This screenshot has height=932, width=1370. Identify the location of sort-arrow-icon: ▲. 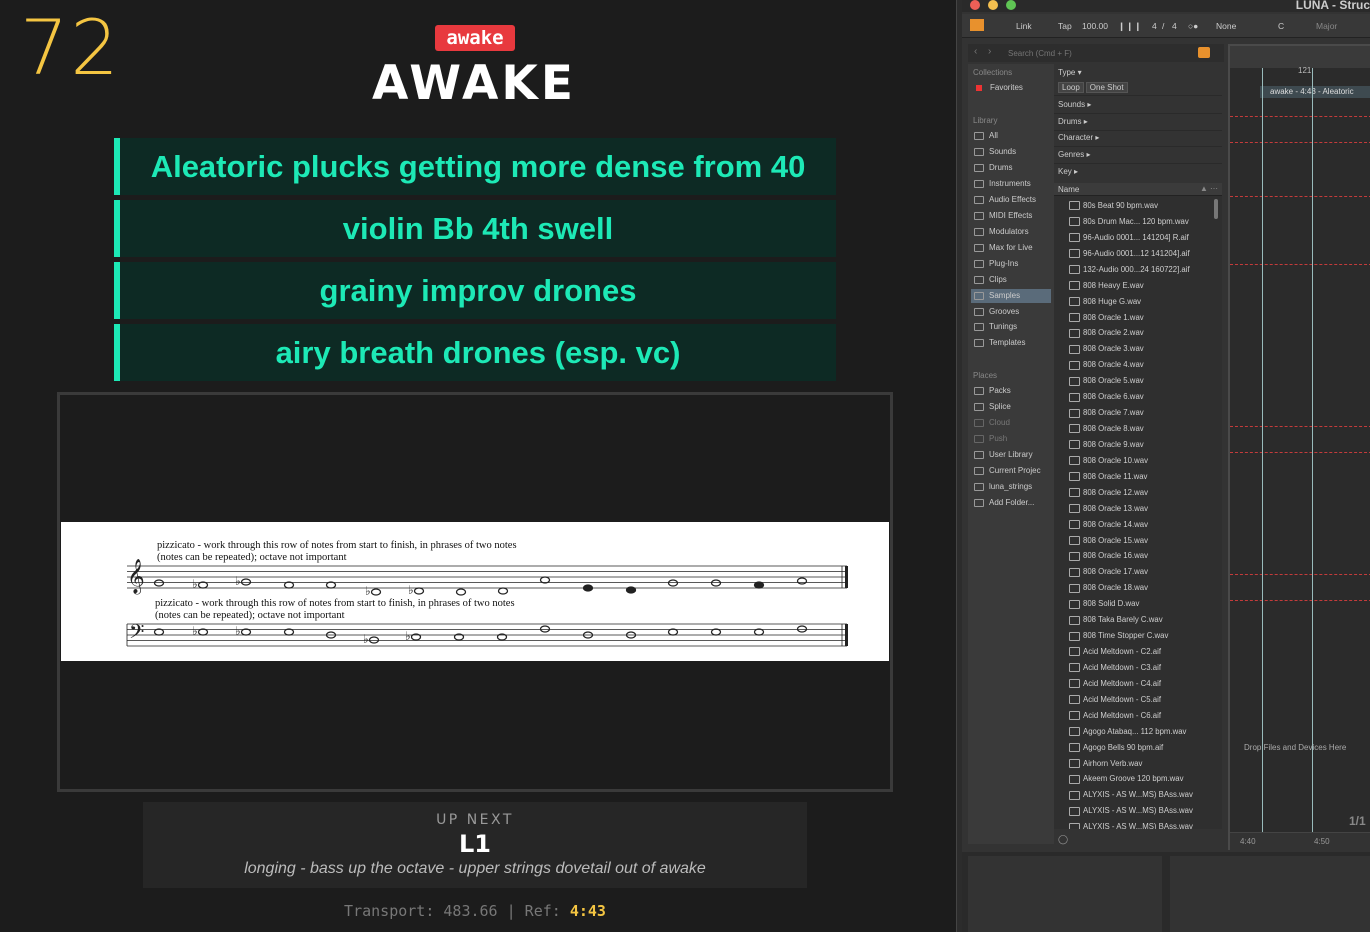
(1204, 188).